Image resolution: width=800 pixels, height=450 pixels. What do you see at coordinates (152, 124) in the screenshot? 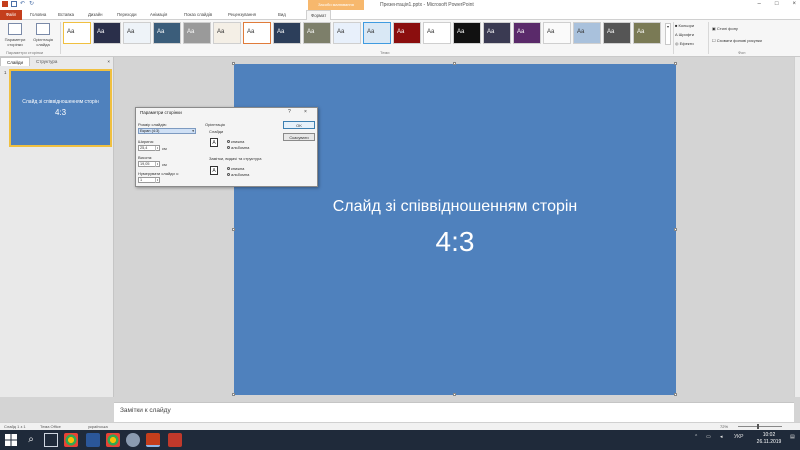
I see `slide-size-label: Розмір слайдів:` at bounding box center [152, 124].